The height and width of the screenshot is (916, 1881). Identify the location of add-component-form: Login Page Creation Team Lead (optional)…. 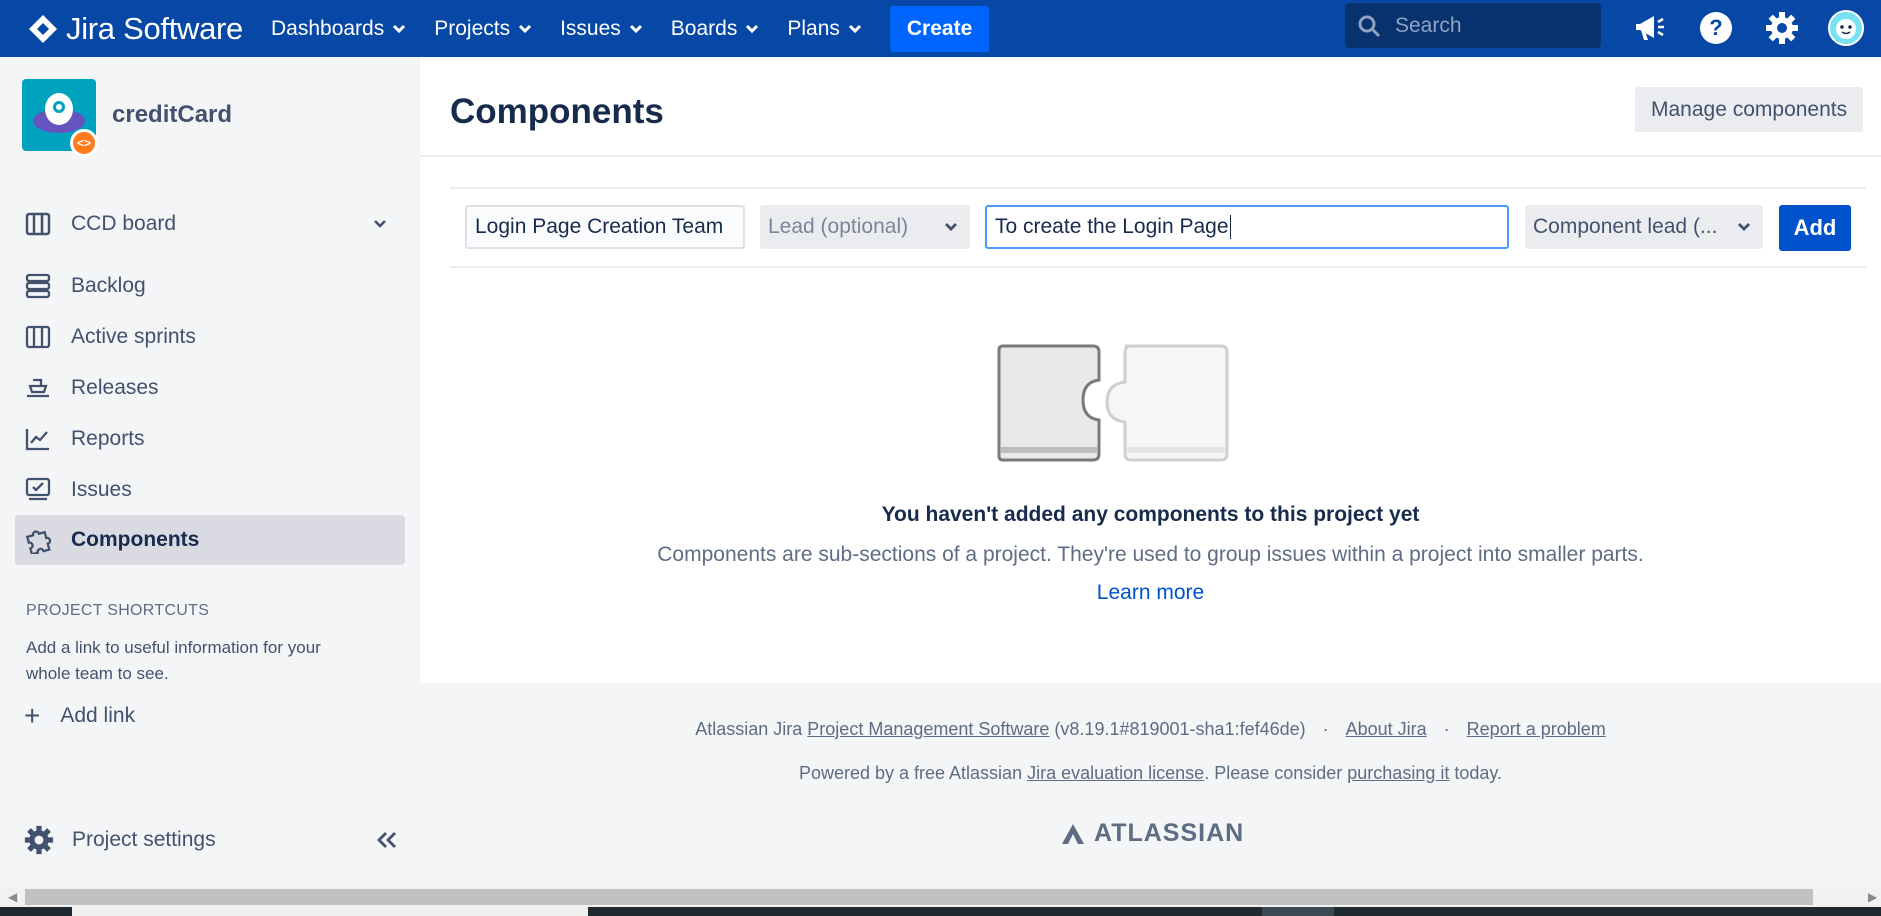
(1158, 227).